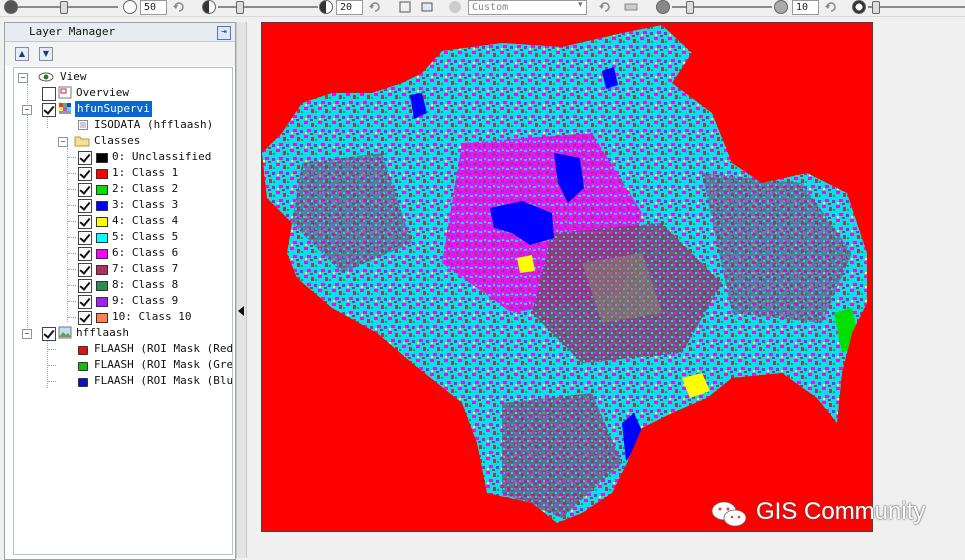 Image resolution: width=965 pixels, height=560 pixels. I want to click on class-label: 10: Class 10, so click(152, 316).